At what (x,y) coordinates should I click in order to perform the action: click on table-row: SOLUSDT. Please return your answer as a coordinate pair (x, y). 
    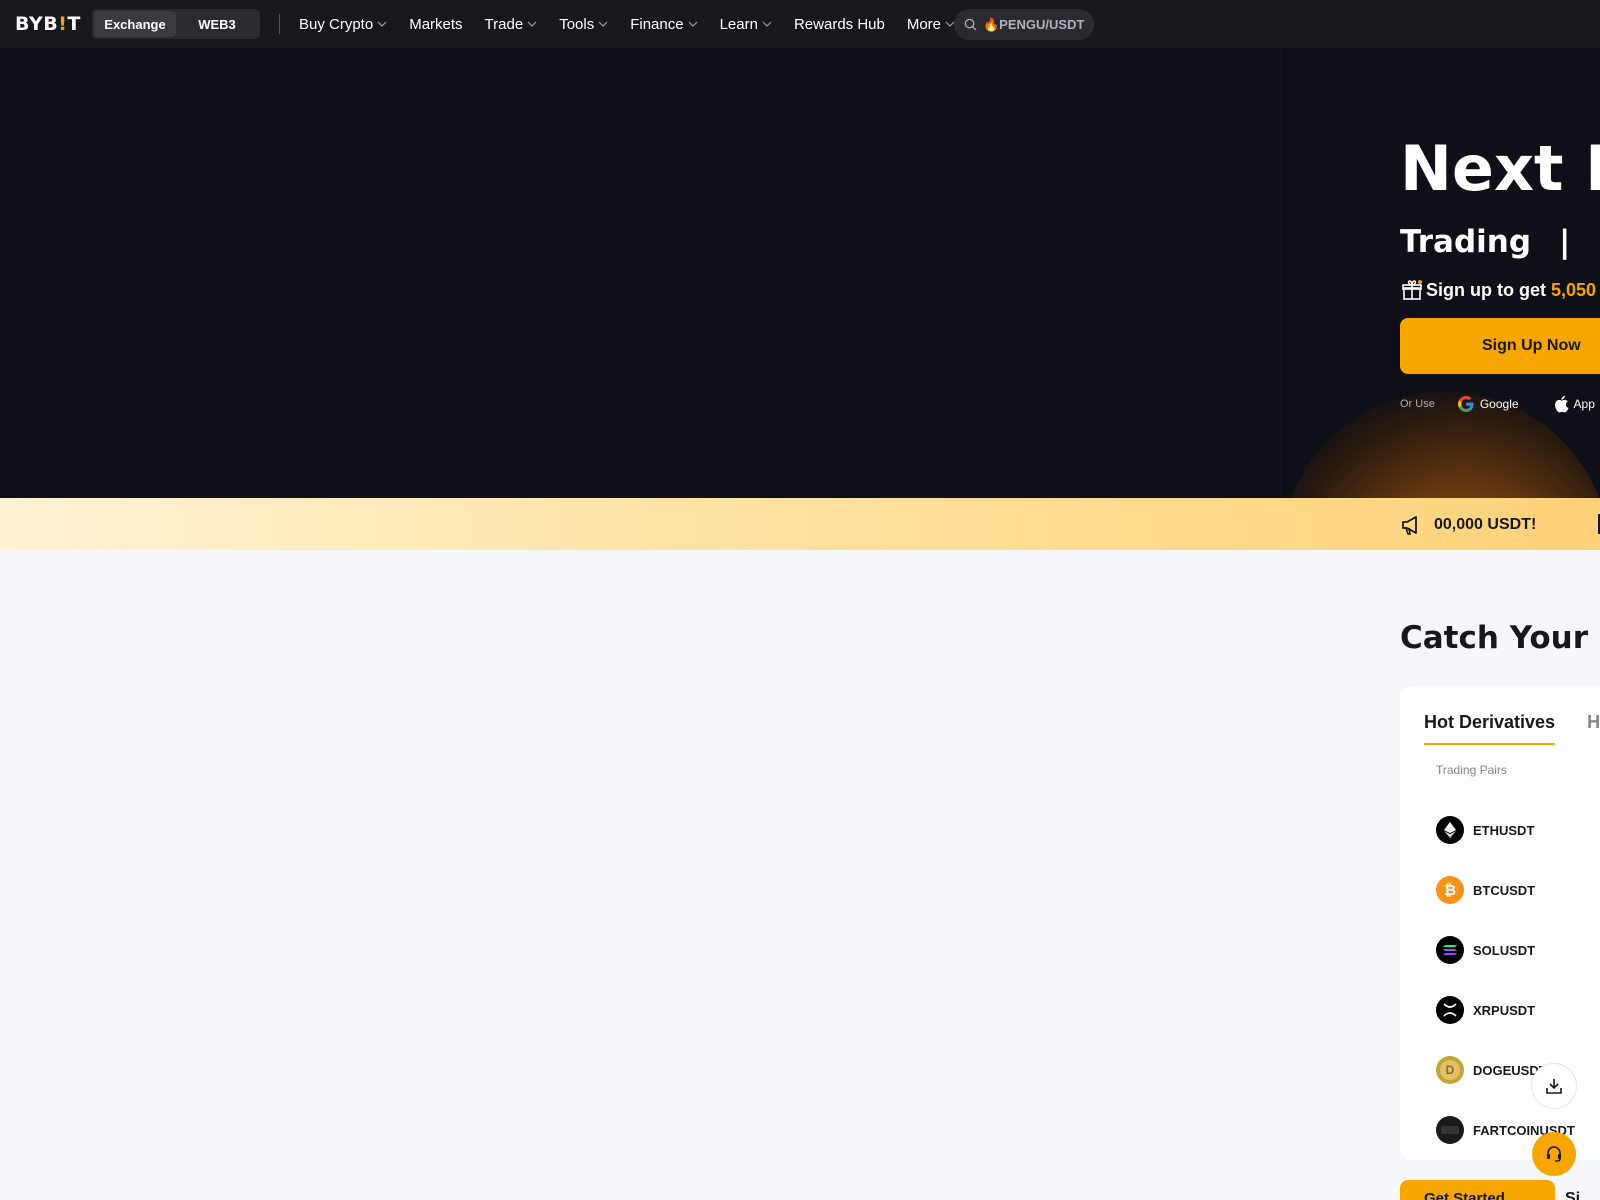
    Looking at the image, I should click on (1518, 950).